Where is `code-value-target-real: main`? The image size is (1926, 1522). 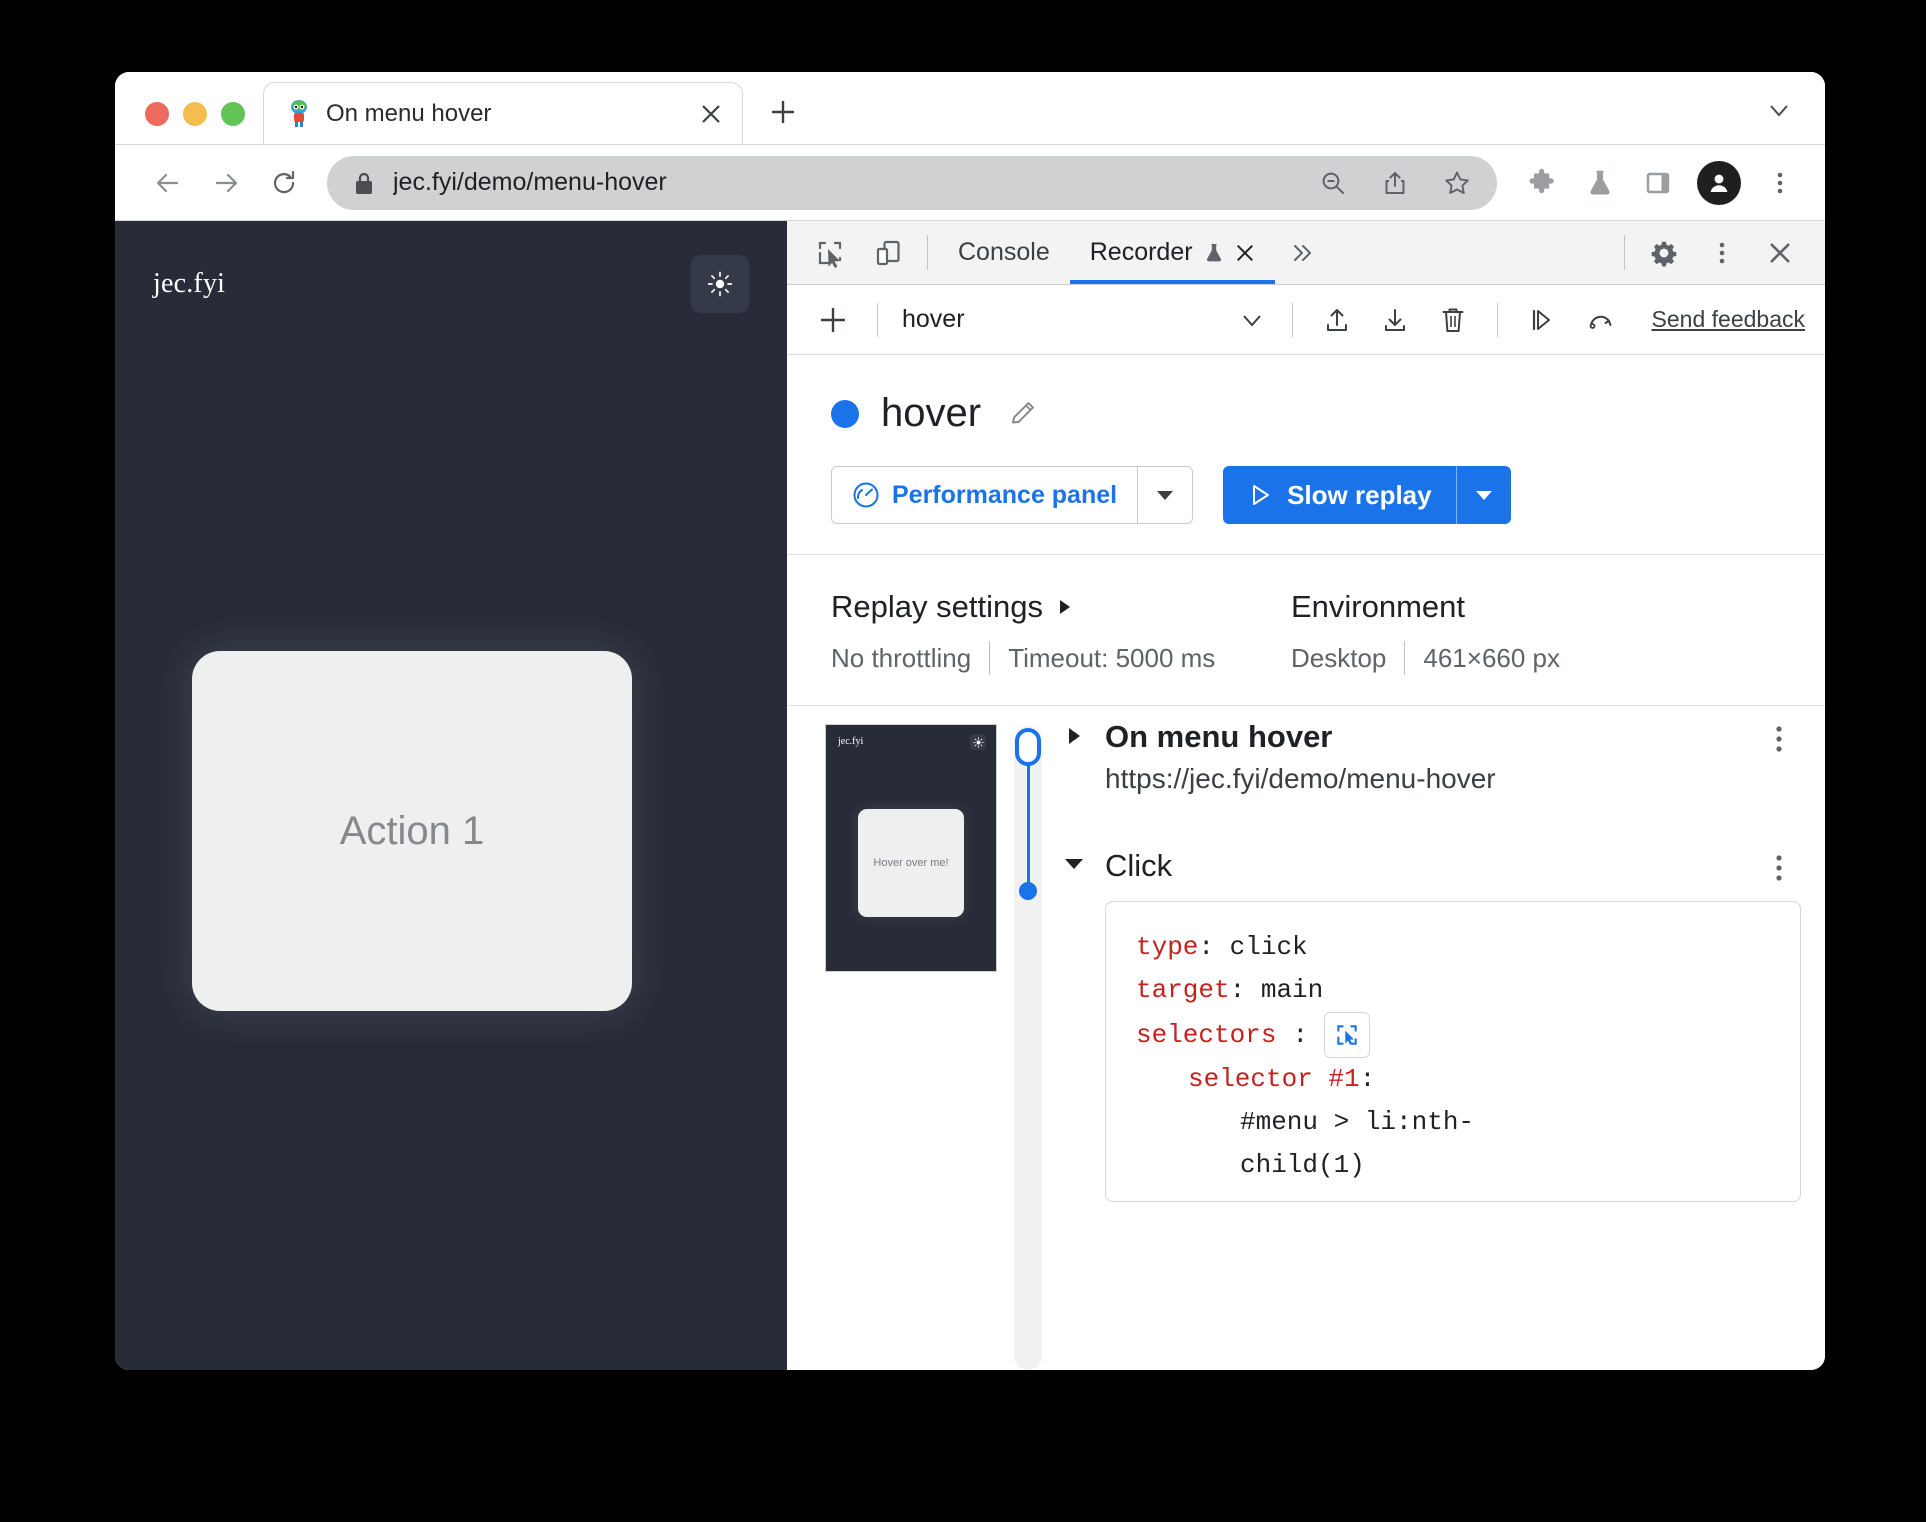 code-value-target-real: main is located at coordinates (1292, 990).